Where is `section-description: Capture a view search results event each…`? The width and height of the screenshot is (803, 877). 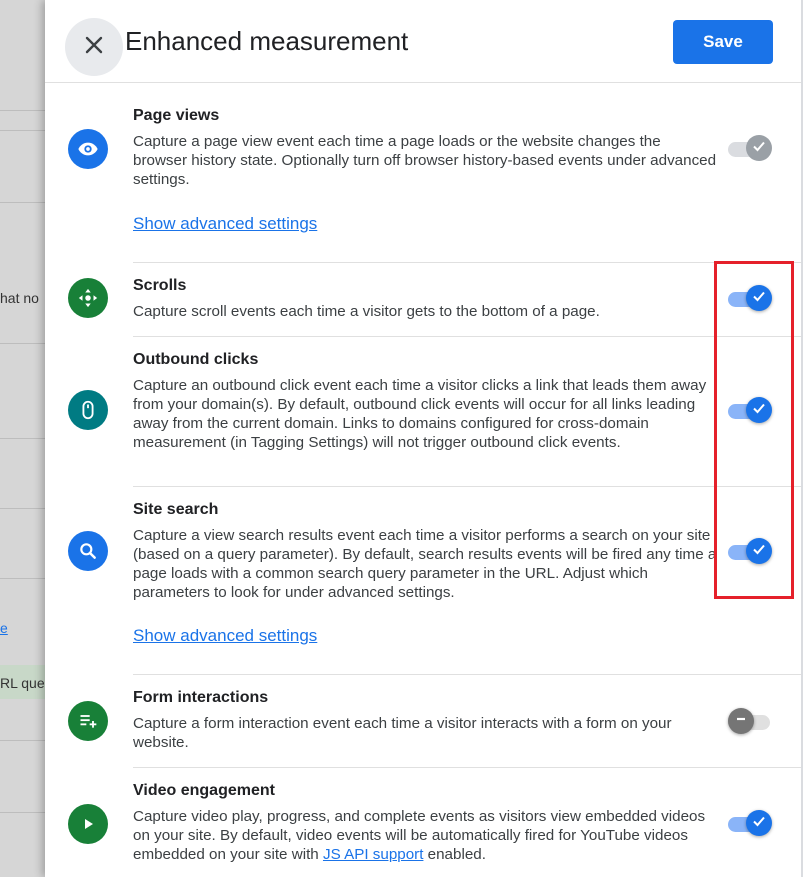 section-description: Capture a view search results event each… is located at coordinates (425, 564).